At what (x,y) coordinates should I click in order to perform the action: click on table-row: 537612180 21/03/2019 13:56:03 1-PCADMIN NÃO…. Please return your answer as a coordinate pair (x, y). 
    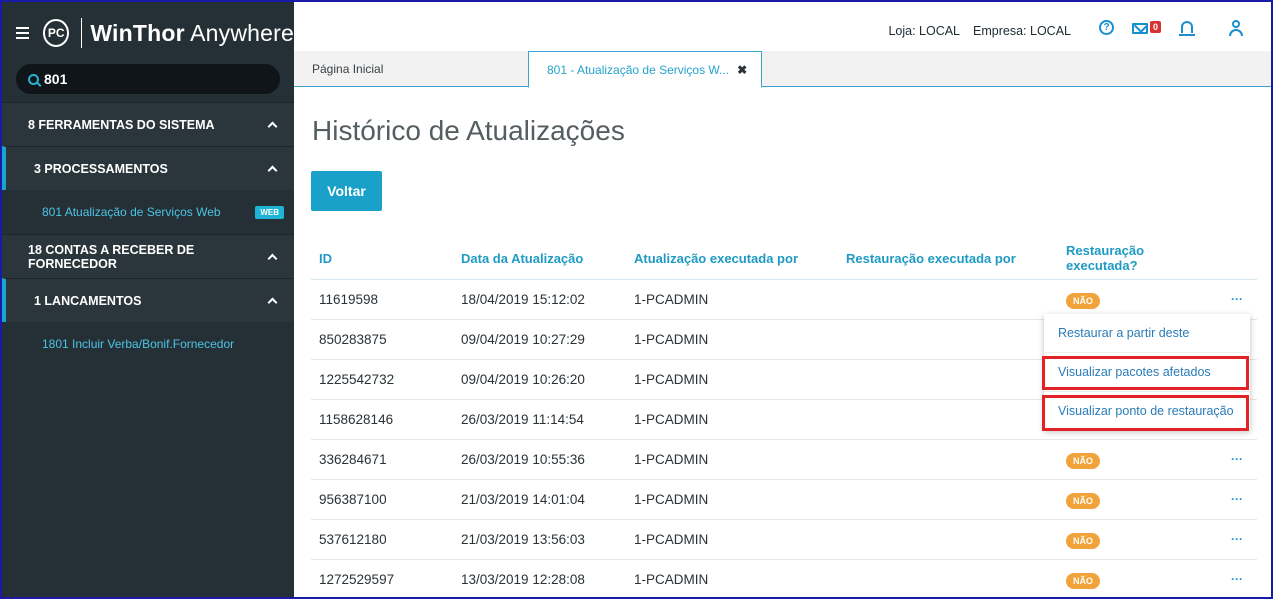
    Looking at the image, I should click on (784, 539).